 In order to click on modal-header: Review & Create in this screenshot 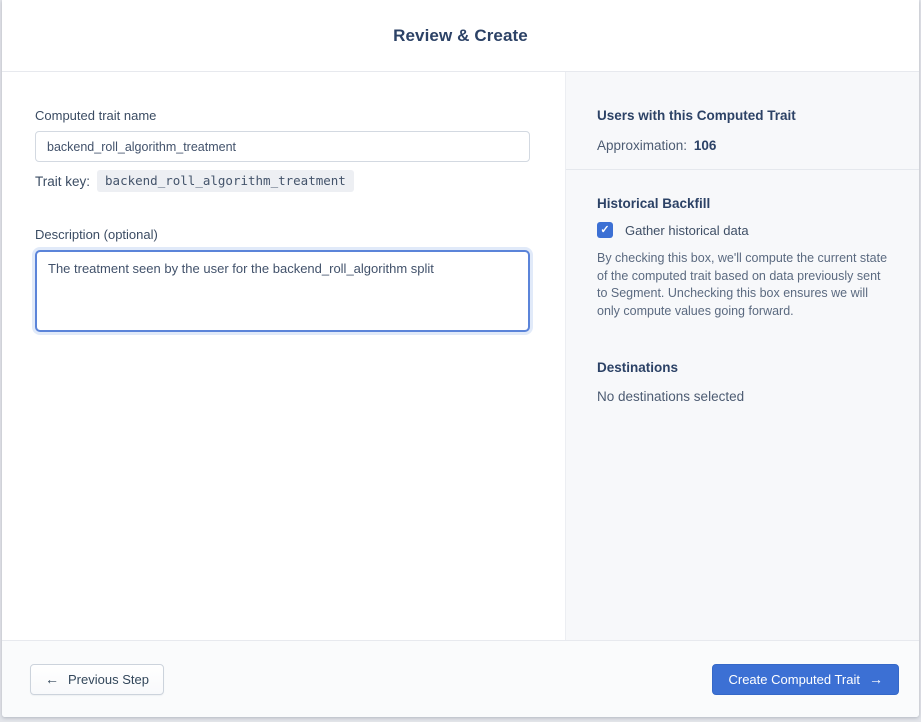, I will do `click(460, 36)`.